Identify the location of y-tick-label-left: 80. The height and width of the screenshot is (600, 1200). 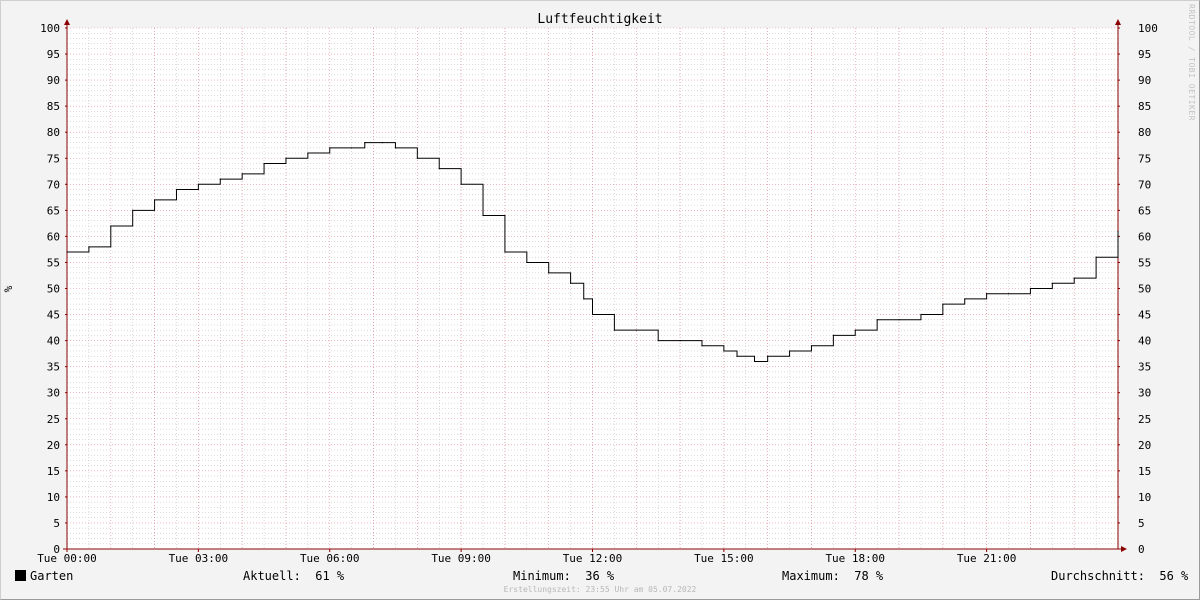
(53, 132).